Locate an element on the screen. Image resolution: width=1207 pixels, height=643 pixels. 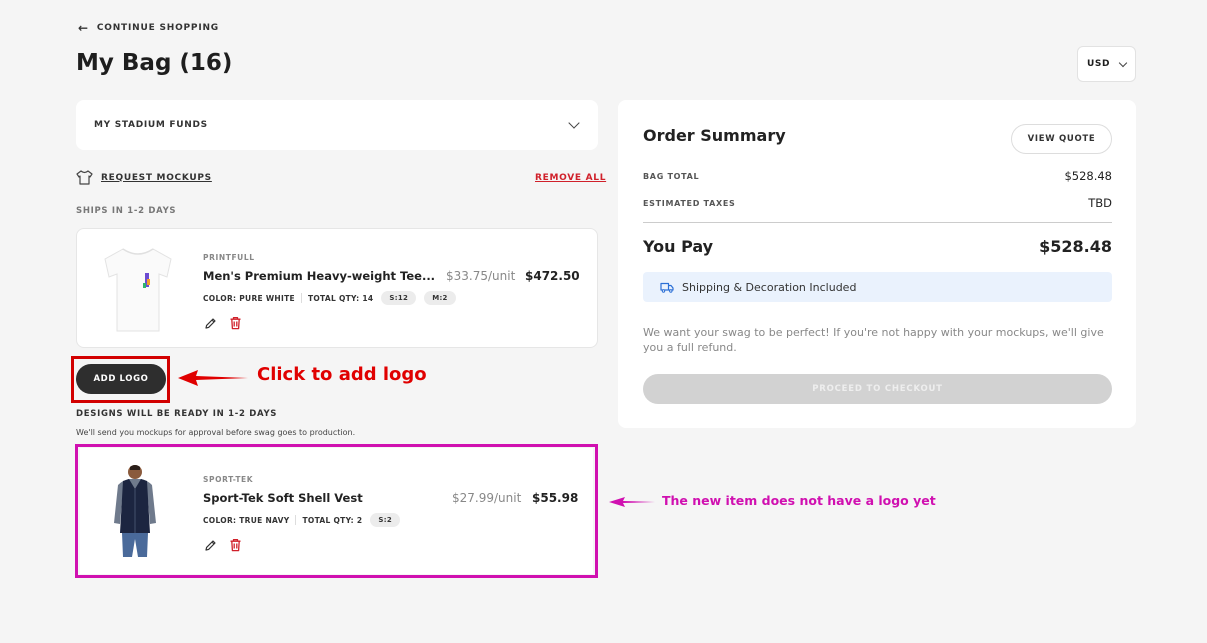
designs-section-heading: DESIGNS WILL BE READY IN 1-2 DAYS is located at coordinates (177, 414).